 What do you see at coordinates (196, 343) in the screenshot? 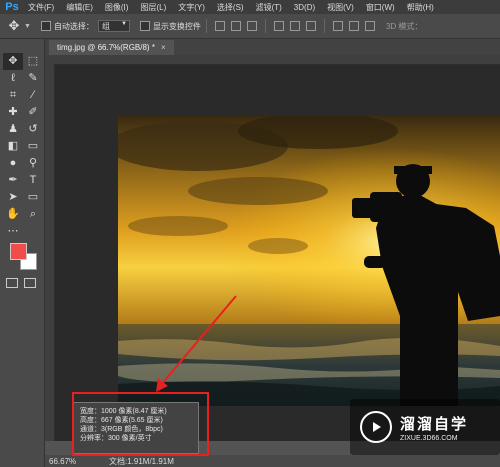
I see `annotation-arrow` at bounding box center [196, 343].